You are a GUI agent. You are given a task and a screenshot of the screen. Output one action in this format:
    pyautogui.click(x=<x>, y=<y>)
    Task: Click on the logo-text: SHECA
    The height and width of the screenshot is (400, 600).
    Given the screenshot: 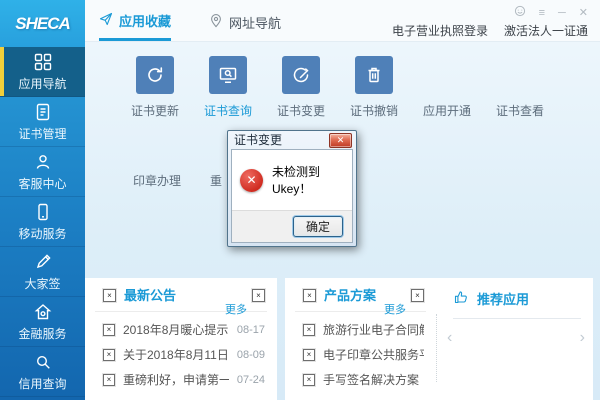 What is the action you would take?
    pyautogui.click(x=43, y=23)
    